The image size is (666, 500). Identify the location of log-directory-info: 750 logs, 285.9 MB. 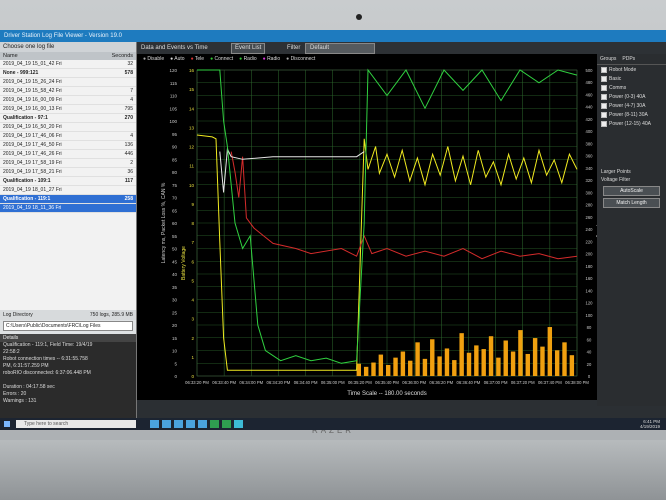
(111, 315).